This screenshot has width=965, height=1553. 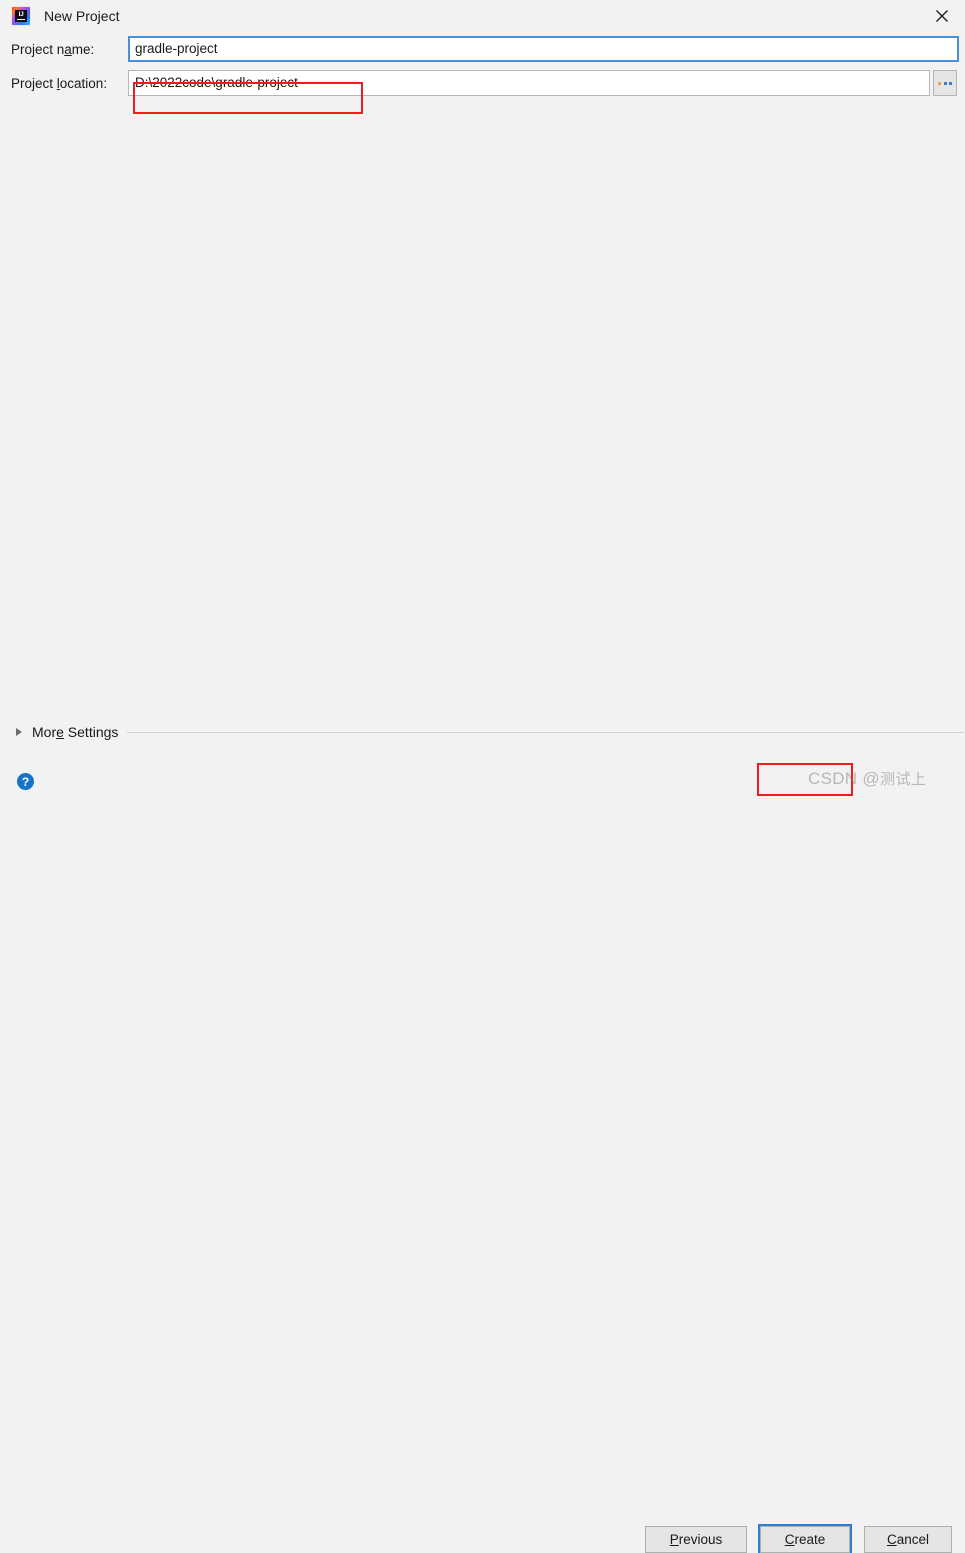 I want to click on close-icon, so click(x=942, y=16).